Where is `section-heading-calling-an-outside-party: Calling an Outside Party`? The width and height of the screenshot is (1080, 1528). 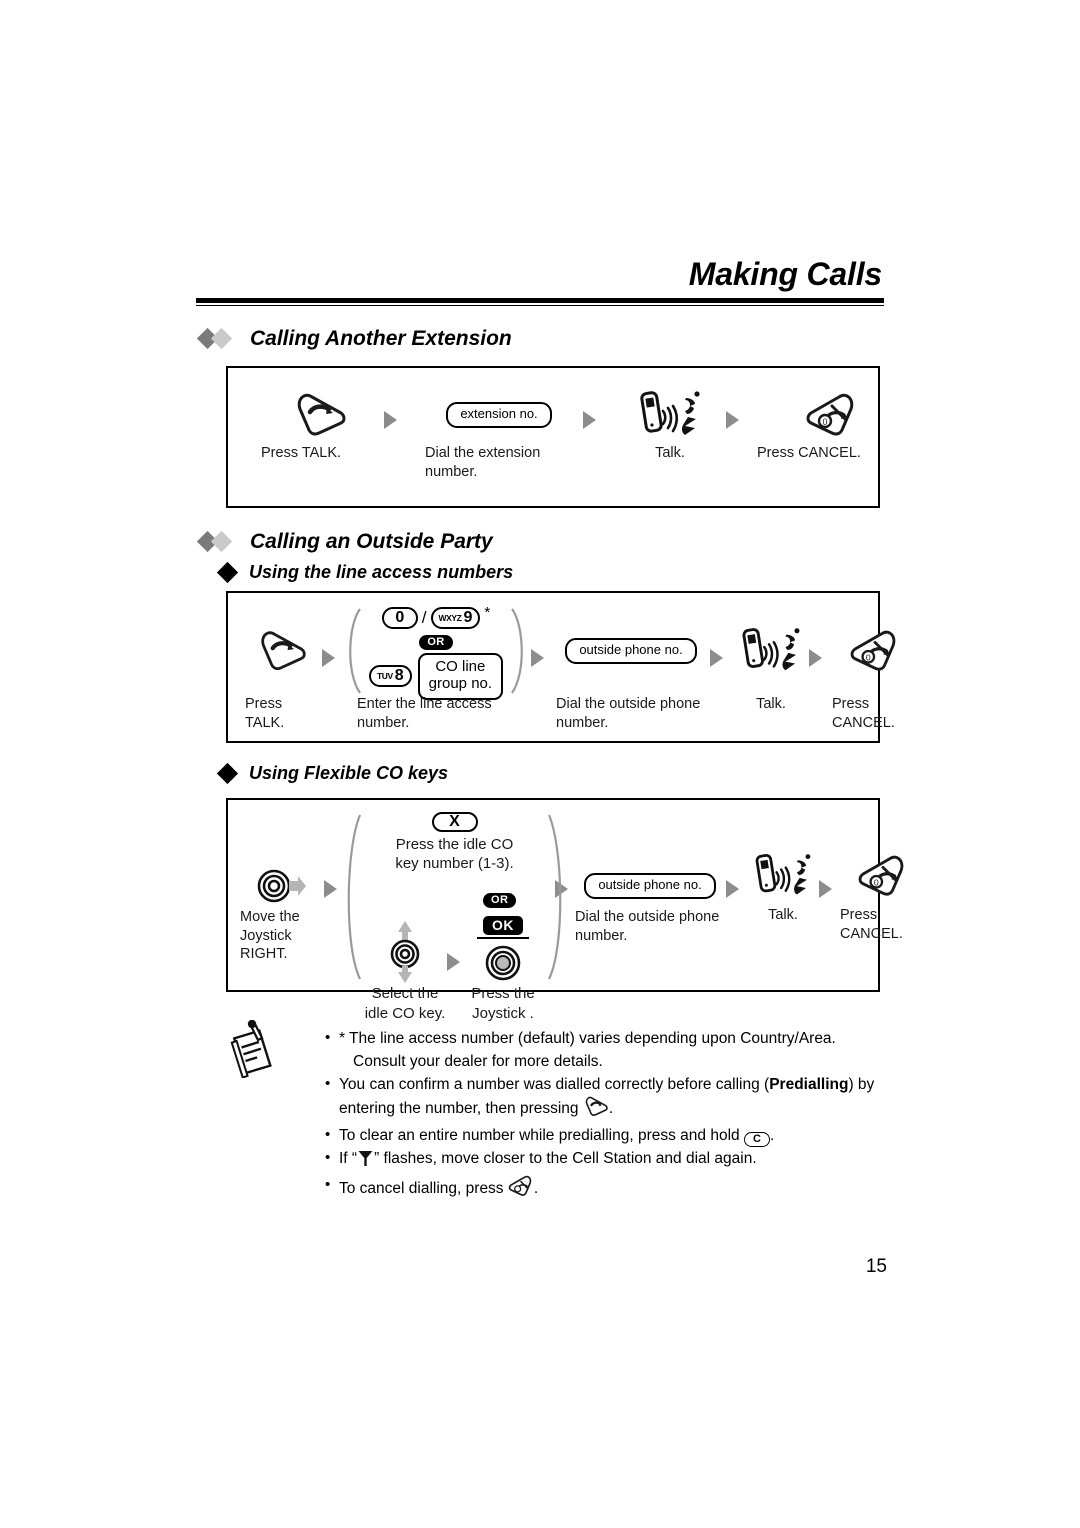
section-heading-calling-an-outside-party: Calling an Outside Party is located at coordinates (344, 542).